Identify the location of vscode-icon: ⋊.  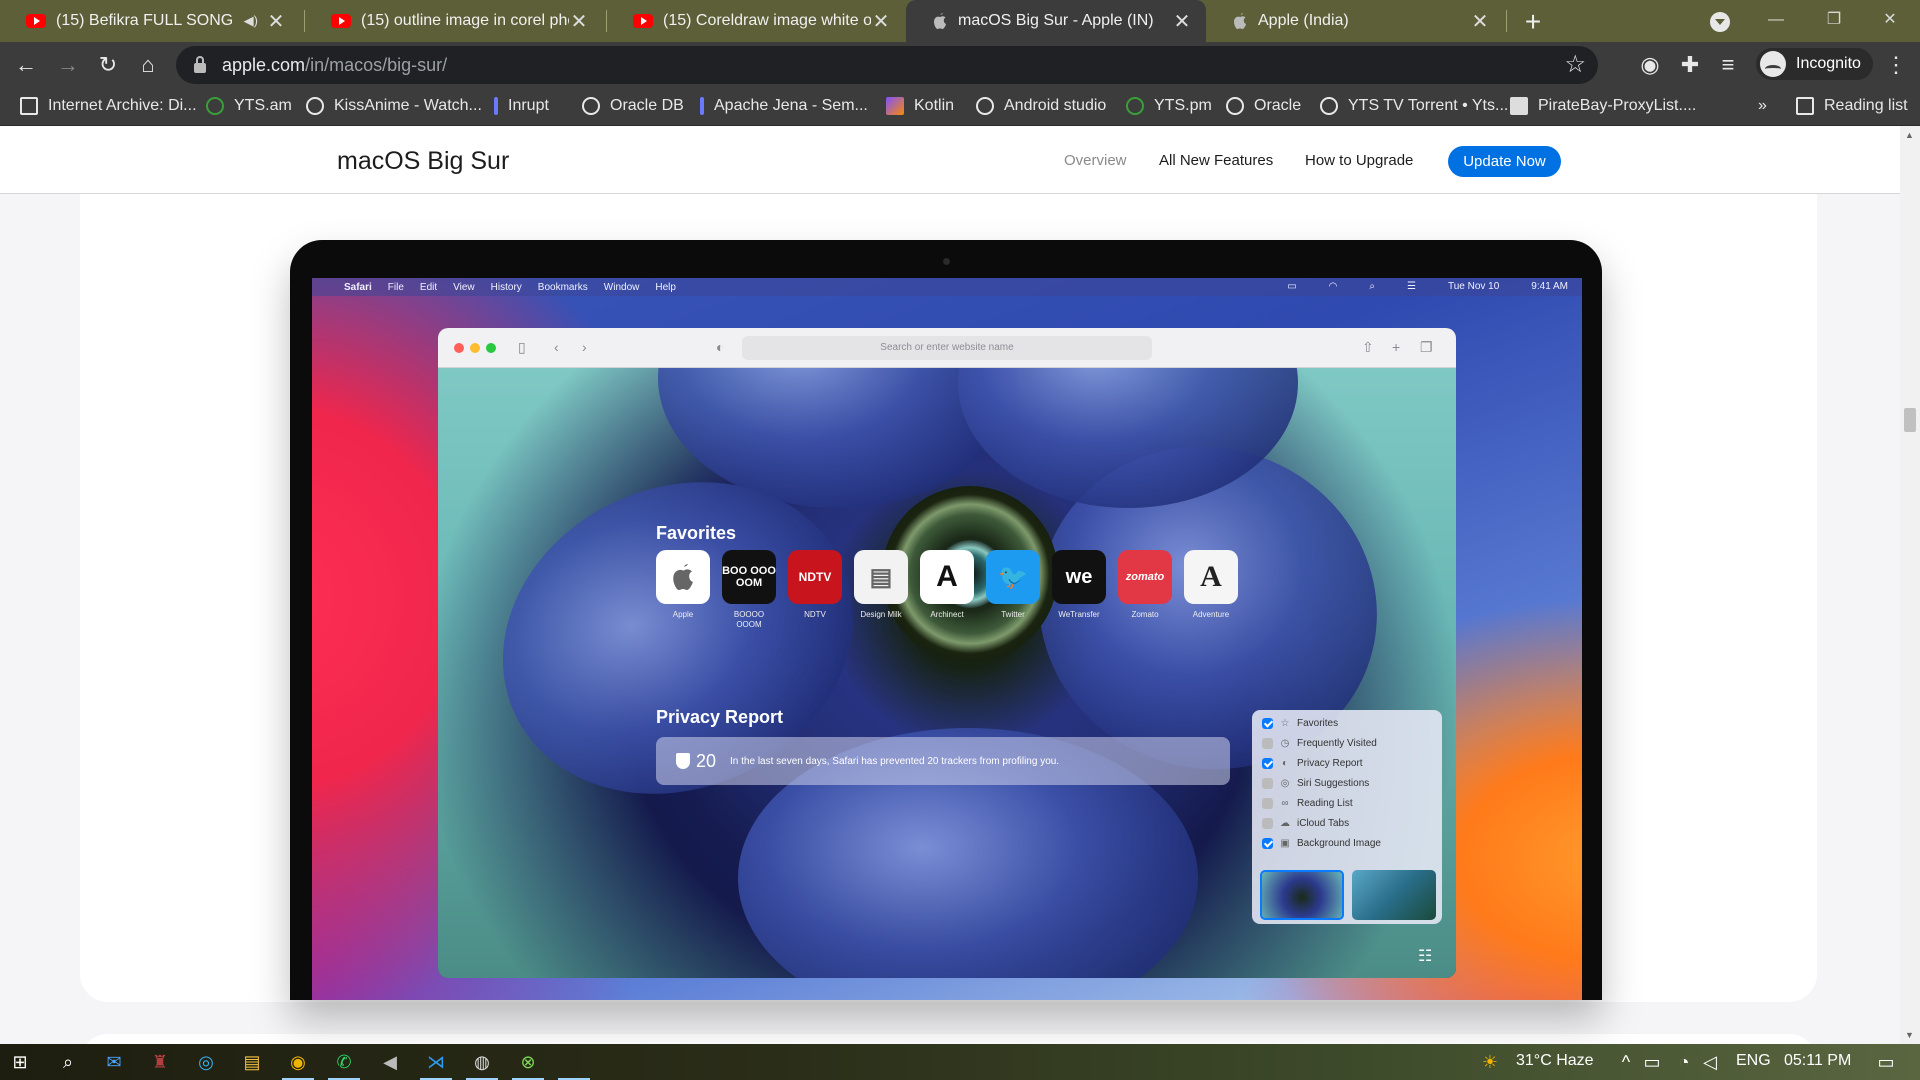
(436, 1062).